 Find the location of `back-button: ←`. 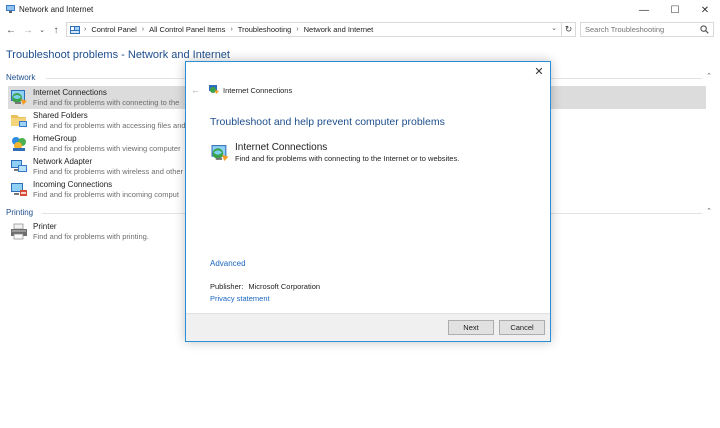

back-button: ← is located at coordinates (11, 30).